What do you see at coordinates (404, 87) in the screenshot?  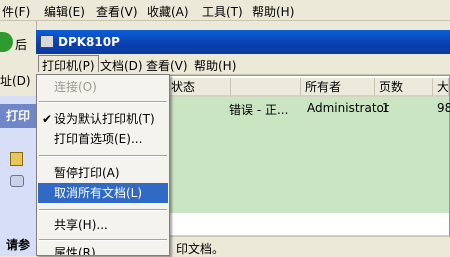 I see `column-header-pages: 页数` at bounding box center [404, 87].